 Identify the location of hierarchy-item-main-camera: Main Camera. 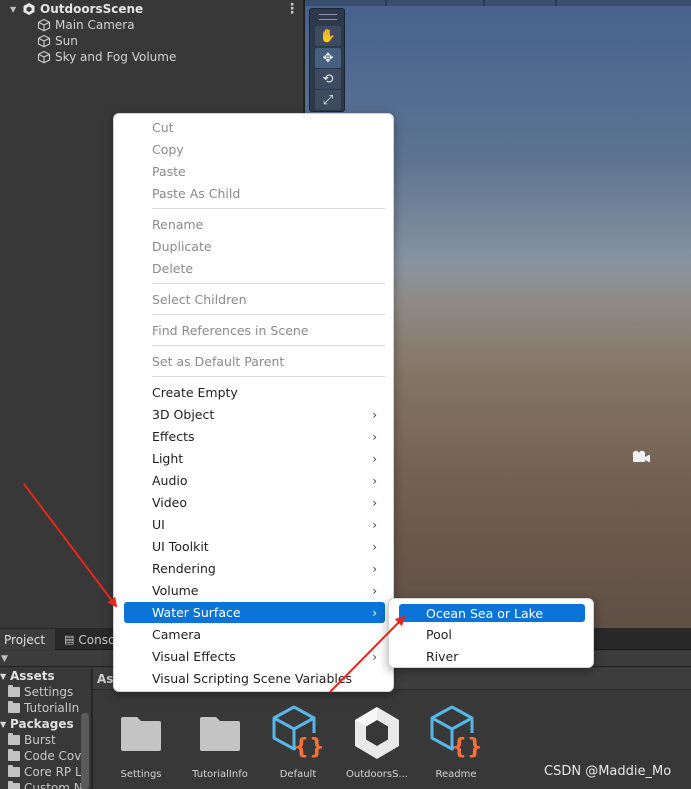
(86, 25).